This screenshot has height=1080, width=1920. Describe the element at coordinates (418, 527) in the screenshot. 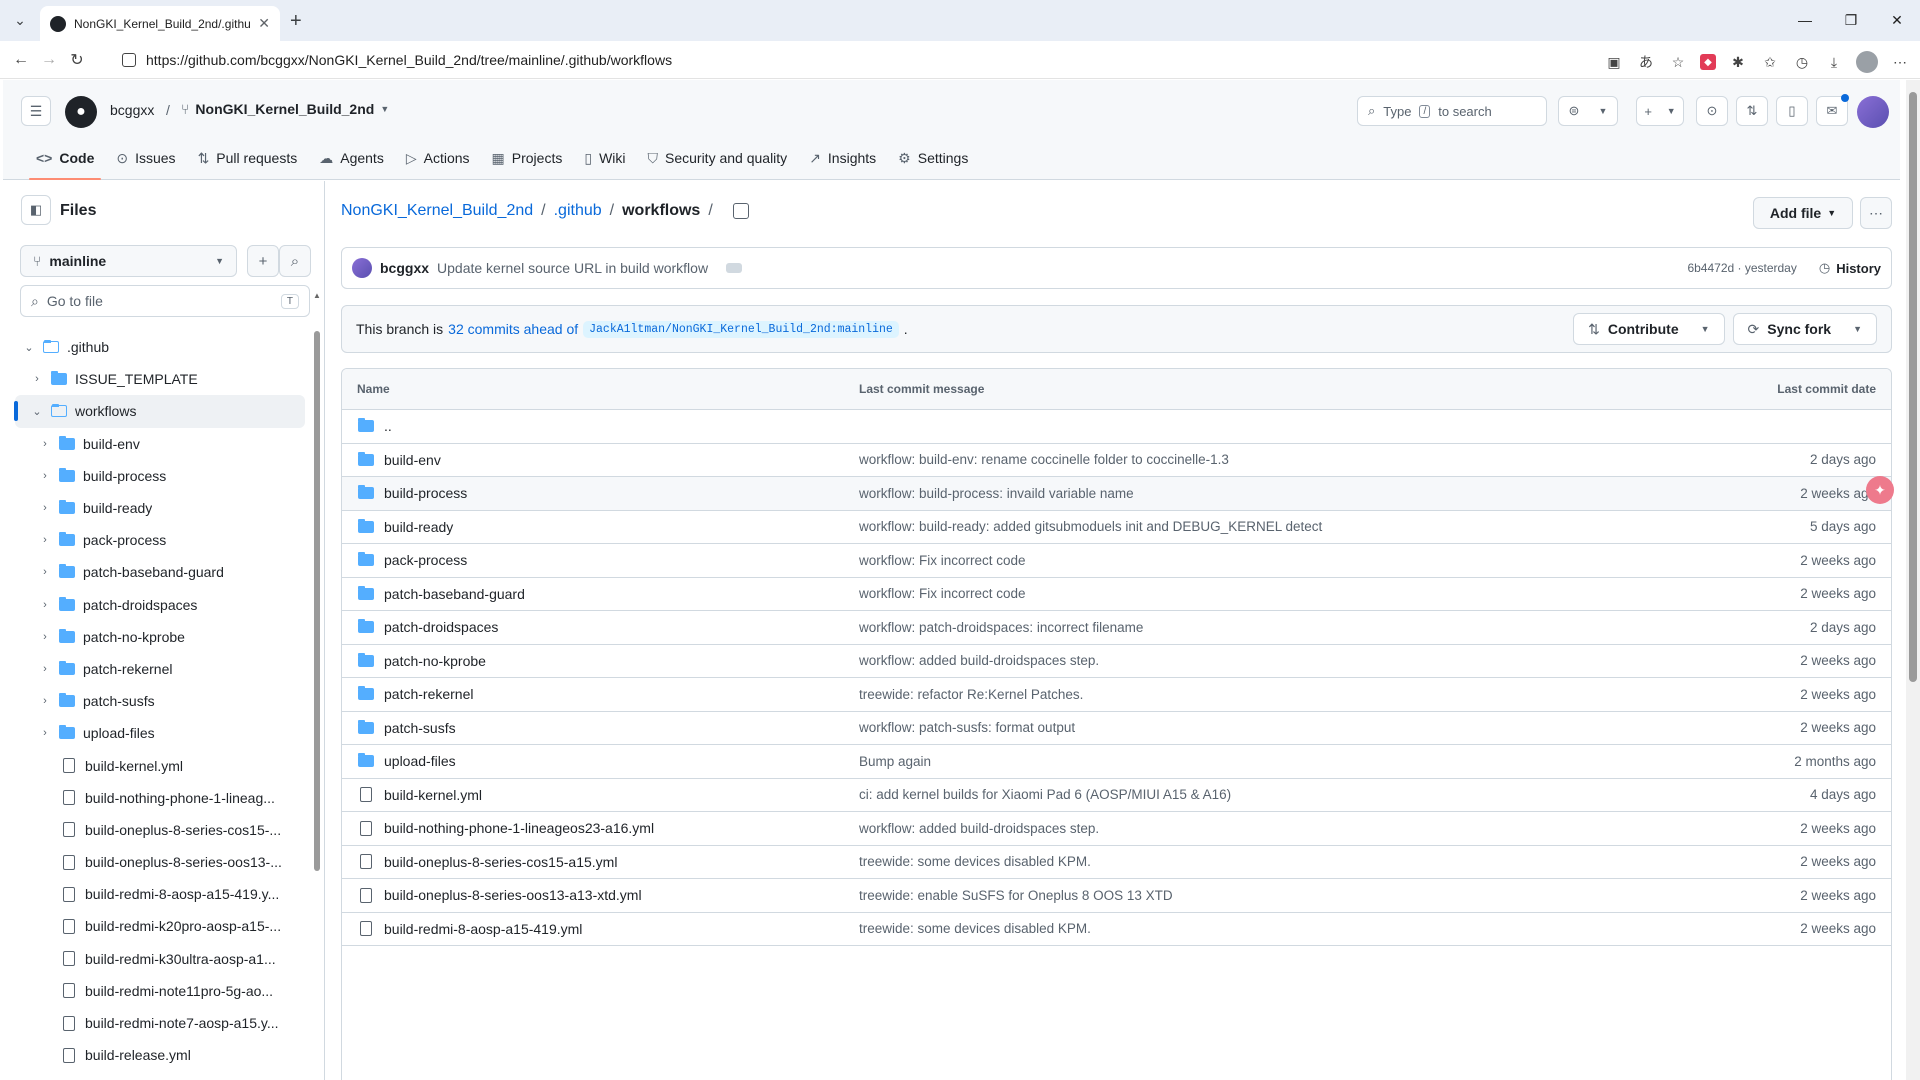

I see `row-name-link: build-ready` at that location.